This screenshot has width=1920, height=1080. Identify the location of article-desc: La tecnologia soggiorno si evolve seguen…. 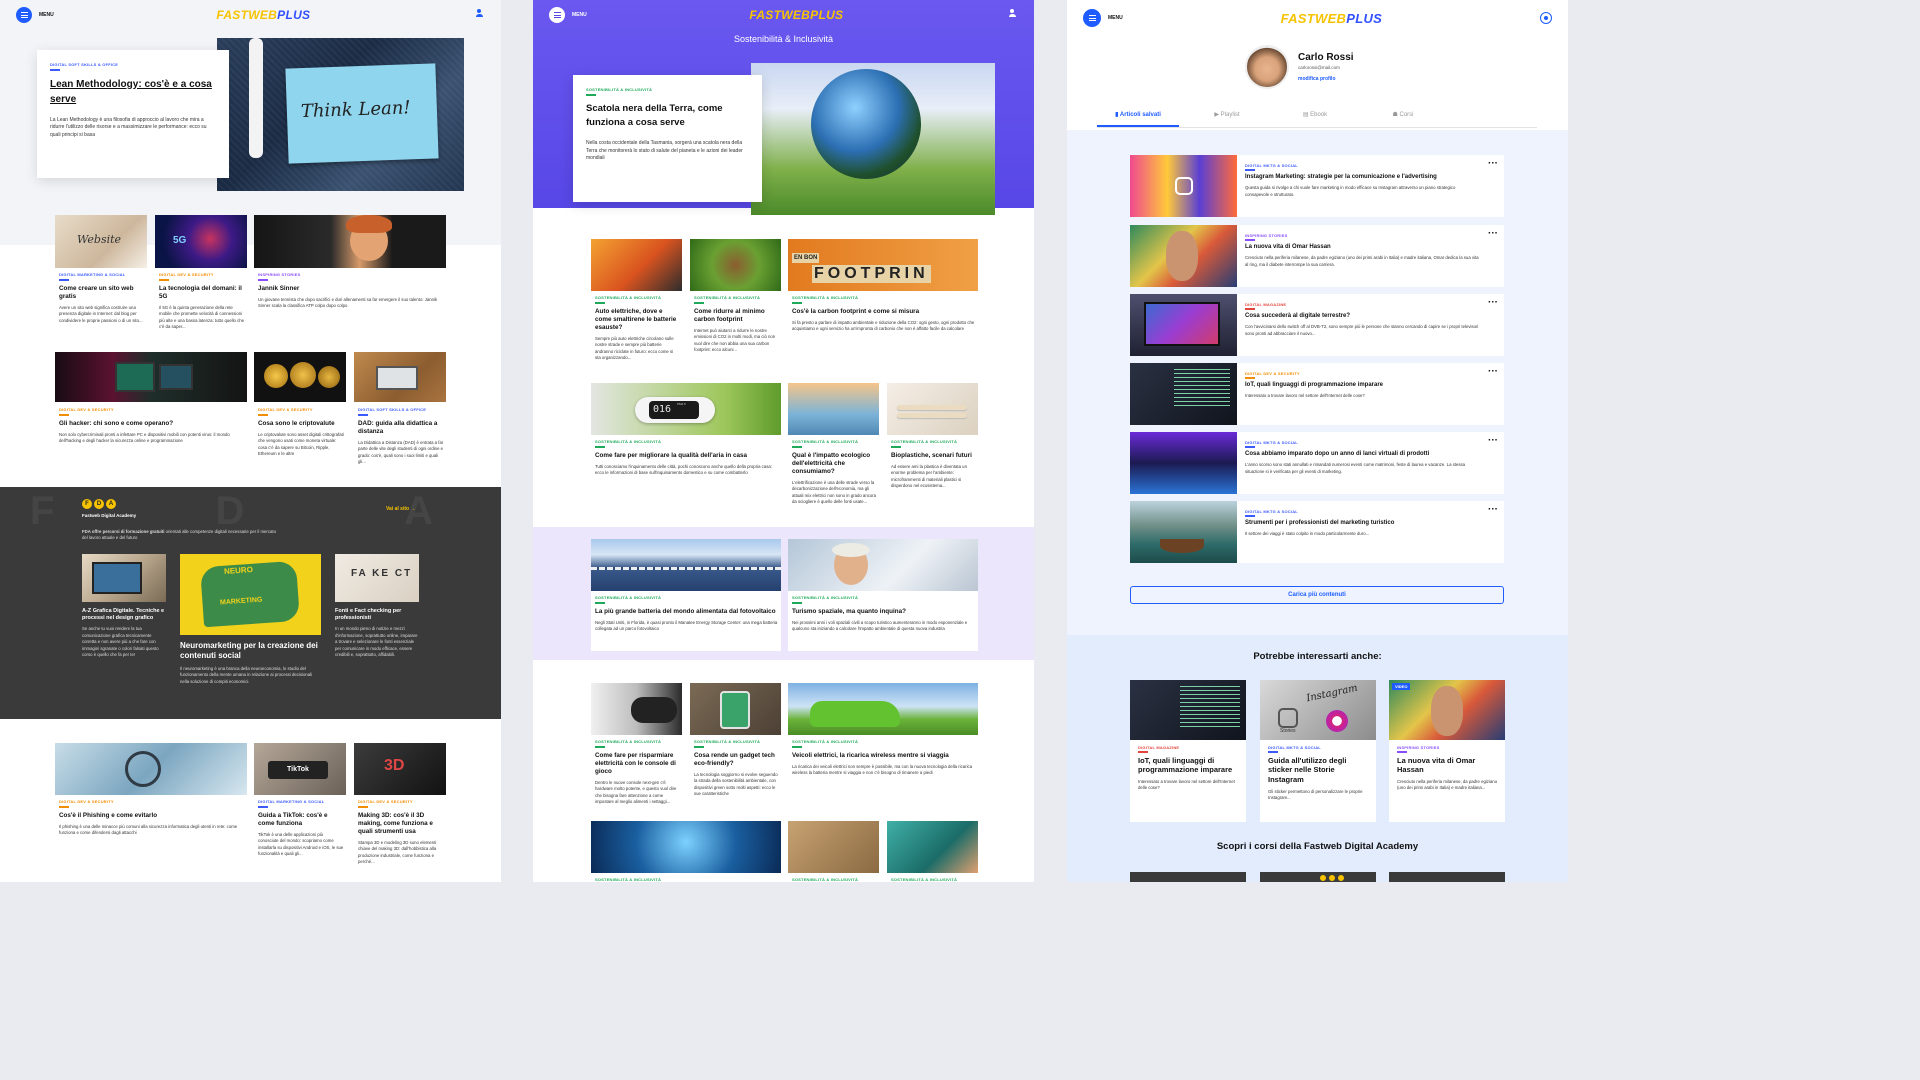
(736, 784).